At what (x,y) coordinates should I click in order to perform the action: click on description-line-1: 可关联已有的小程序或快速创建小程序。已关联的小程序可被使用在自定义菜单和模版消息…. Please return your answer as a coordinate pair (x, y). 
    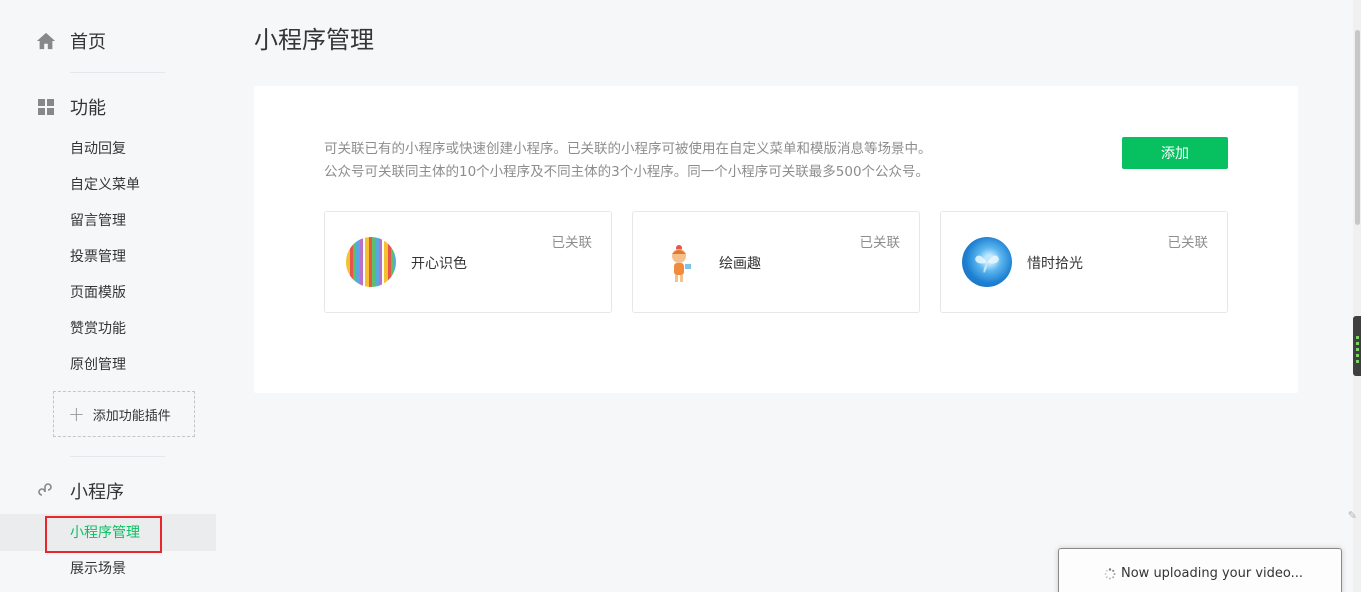
    Looking at the image, I should click on (628, 149).